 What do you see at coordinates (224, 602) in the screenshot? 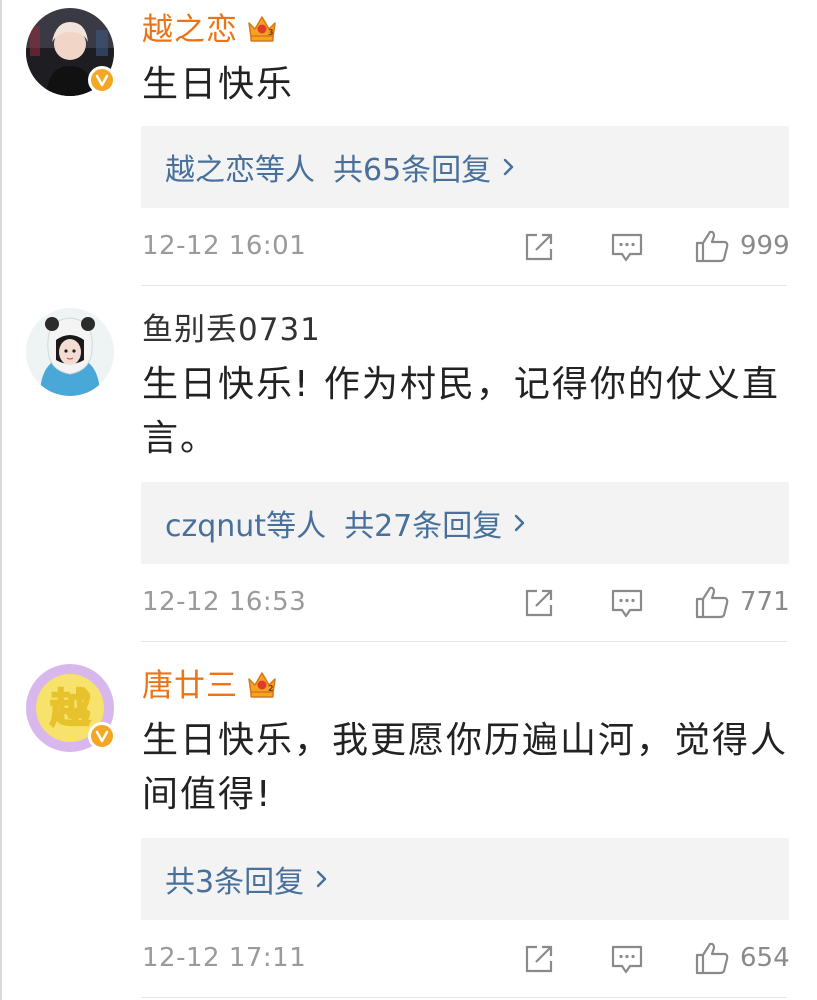
I see `timestamp: 12-12 16:53` at bounding box center [224, 602].